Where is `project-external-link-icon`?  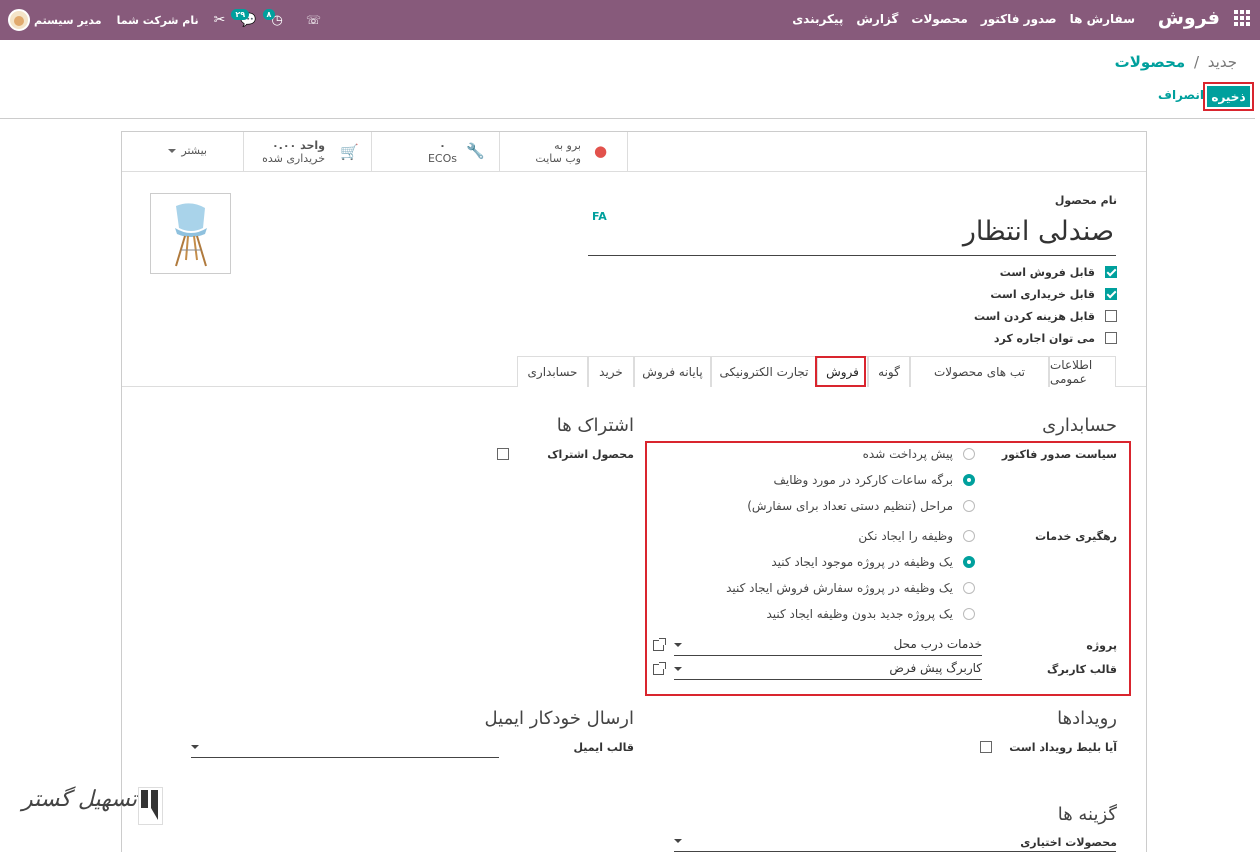 project-external-link-icon is located at coordinates (659, 644).